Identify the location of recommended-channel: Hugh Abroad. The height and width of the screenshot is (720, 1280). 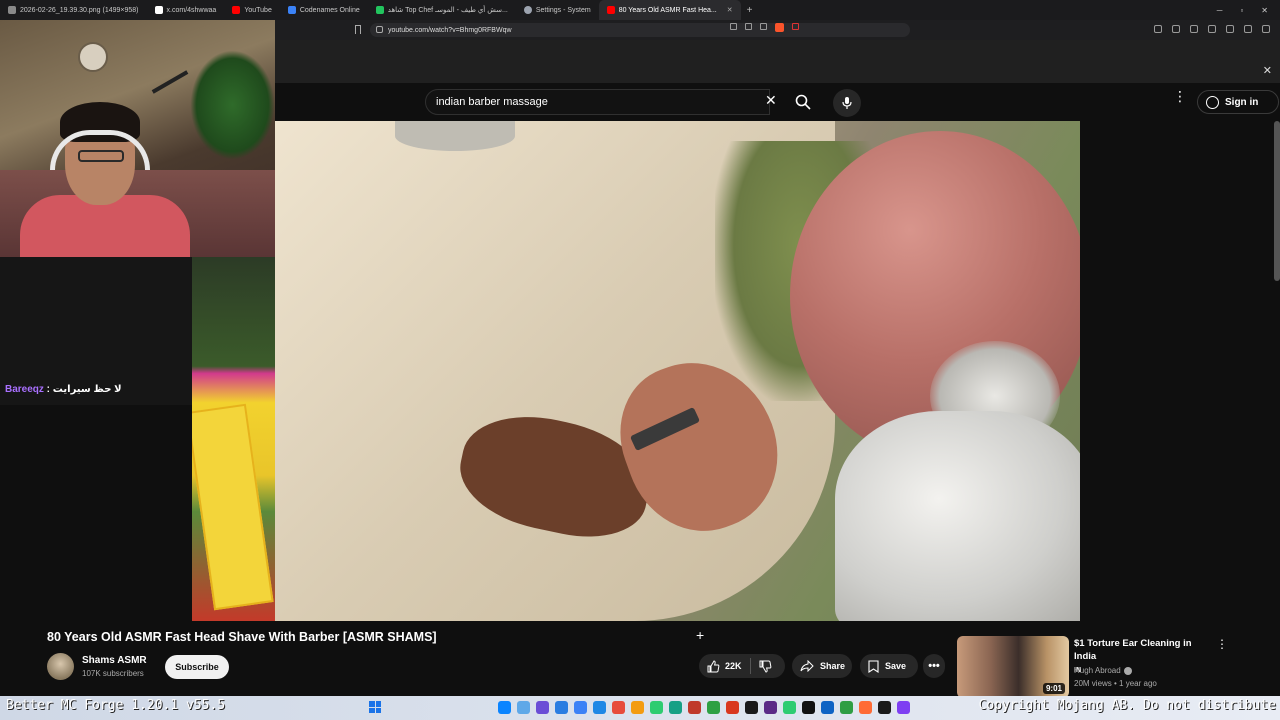
(1103, 670).